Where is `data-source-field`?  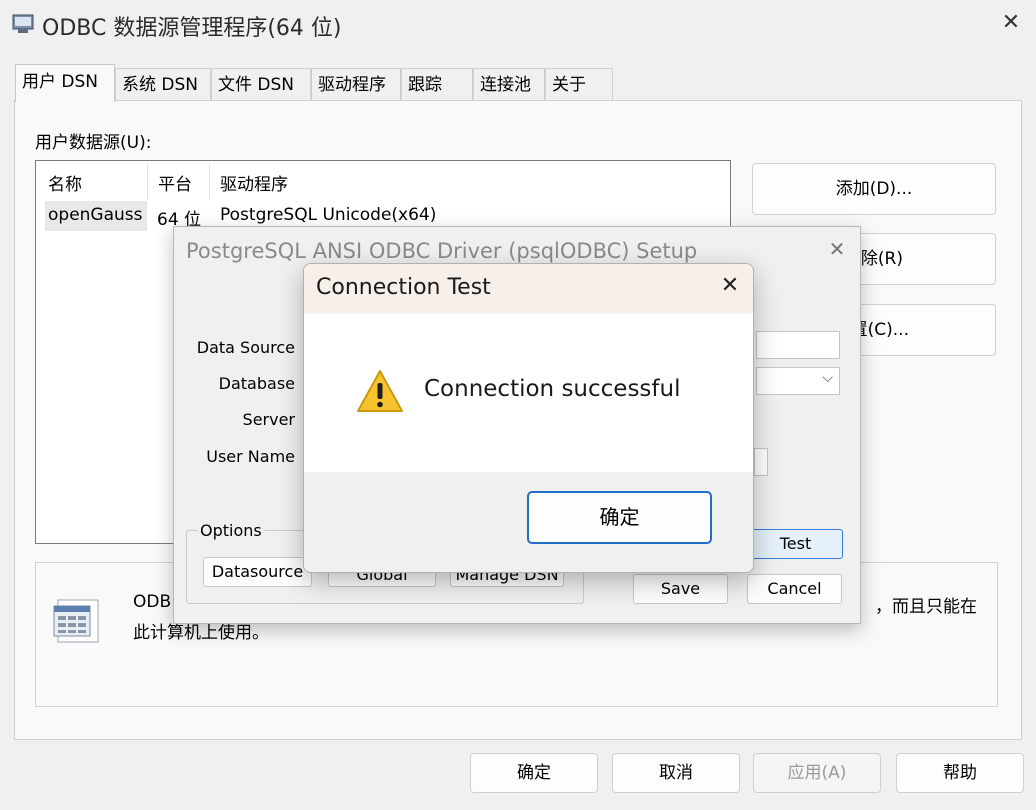 data-source-field is located at coordinates (798, 345).